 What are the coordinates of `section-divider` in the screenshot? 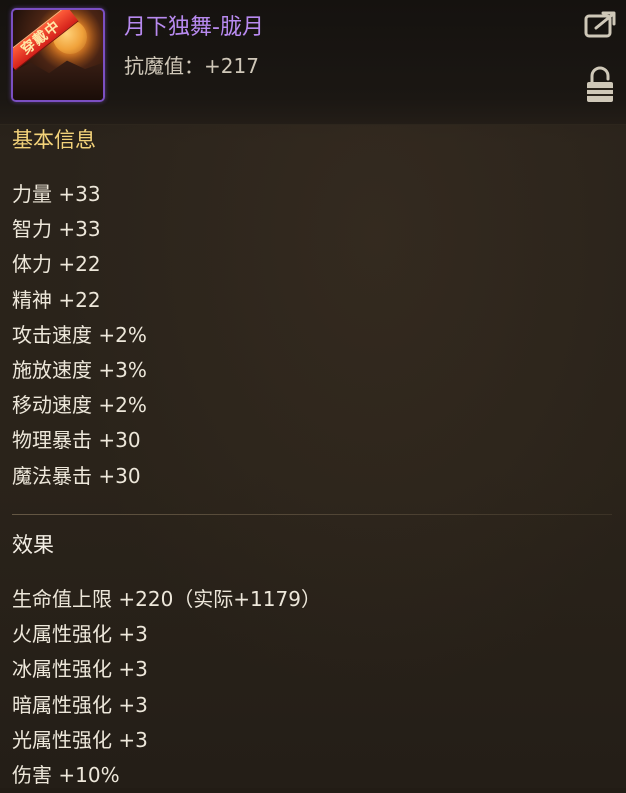 It's located at (312, 514).